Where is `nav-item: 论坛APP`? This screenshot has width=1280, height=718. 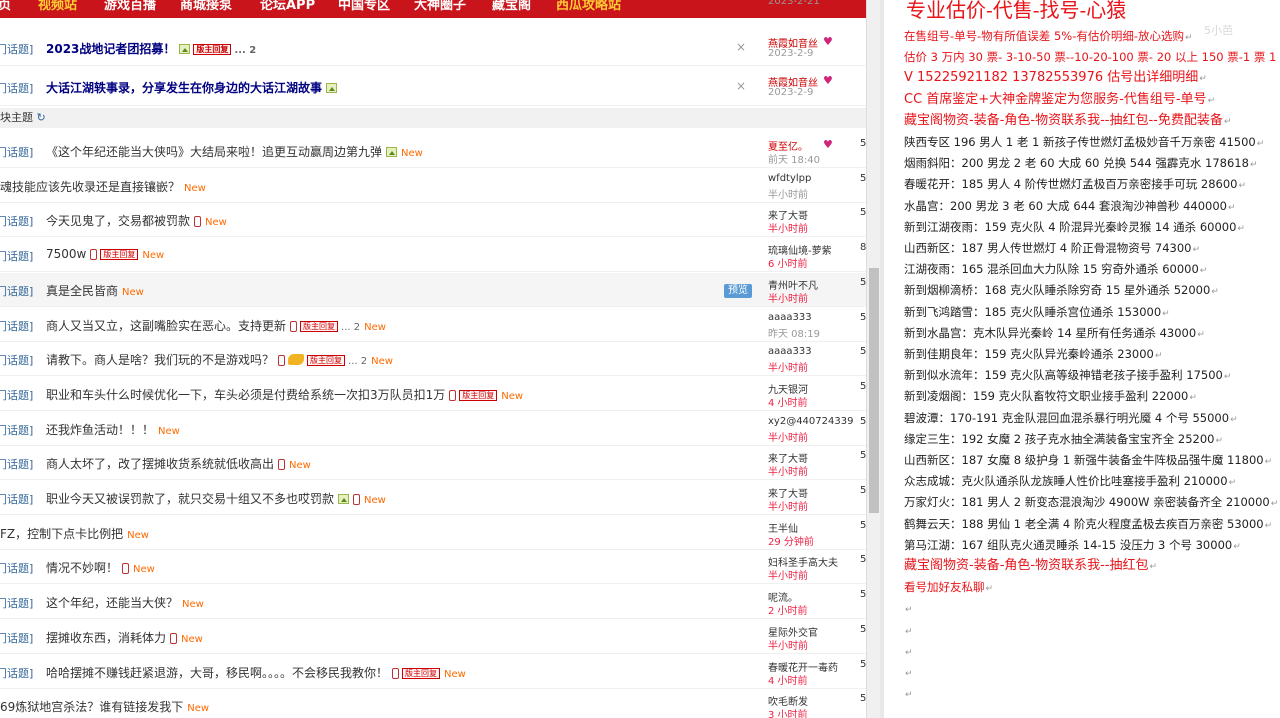 nav-item: 论坛APP is located at coordinates (287, 6).